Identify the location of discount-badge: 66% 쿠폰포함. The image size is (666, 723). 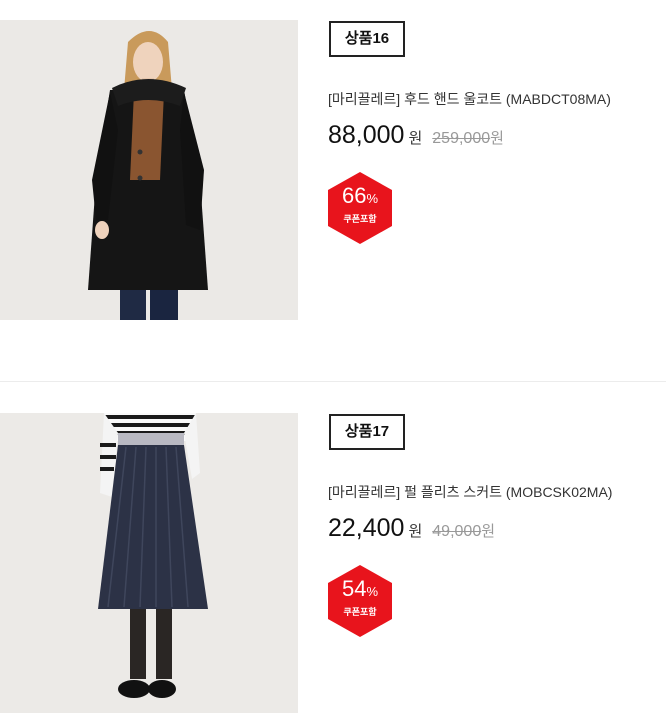
(360, 208).